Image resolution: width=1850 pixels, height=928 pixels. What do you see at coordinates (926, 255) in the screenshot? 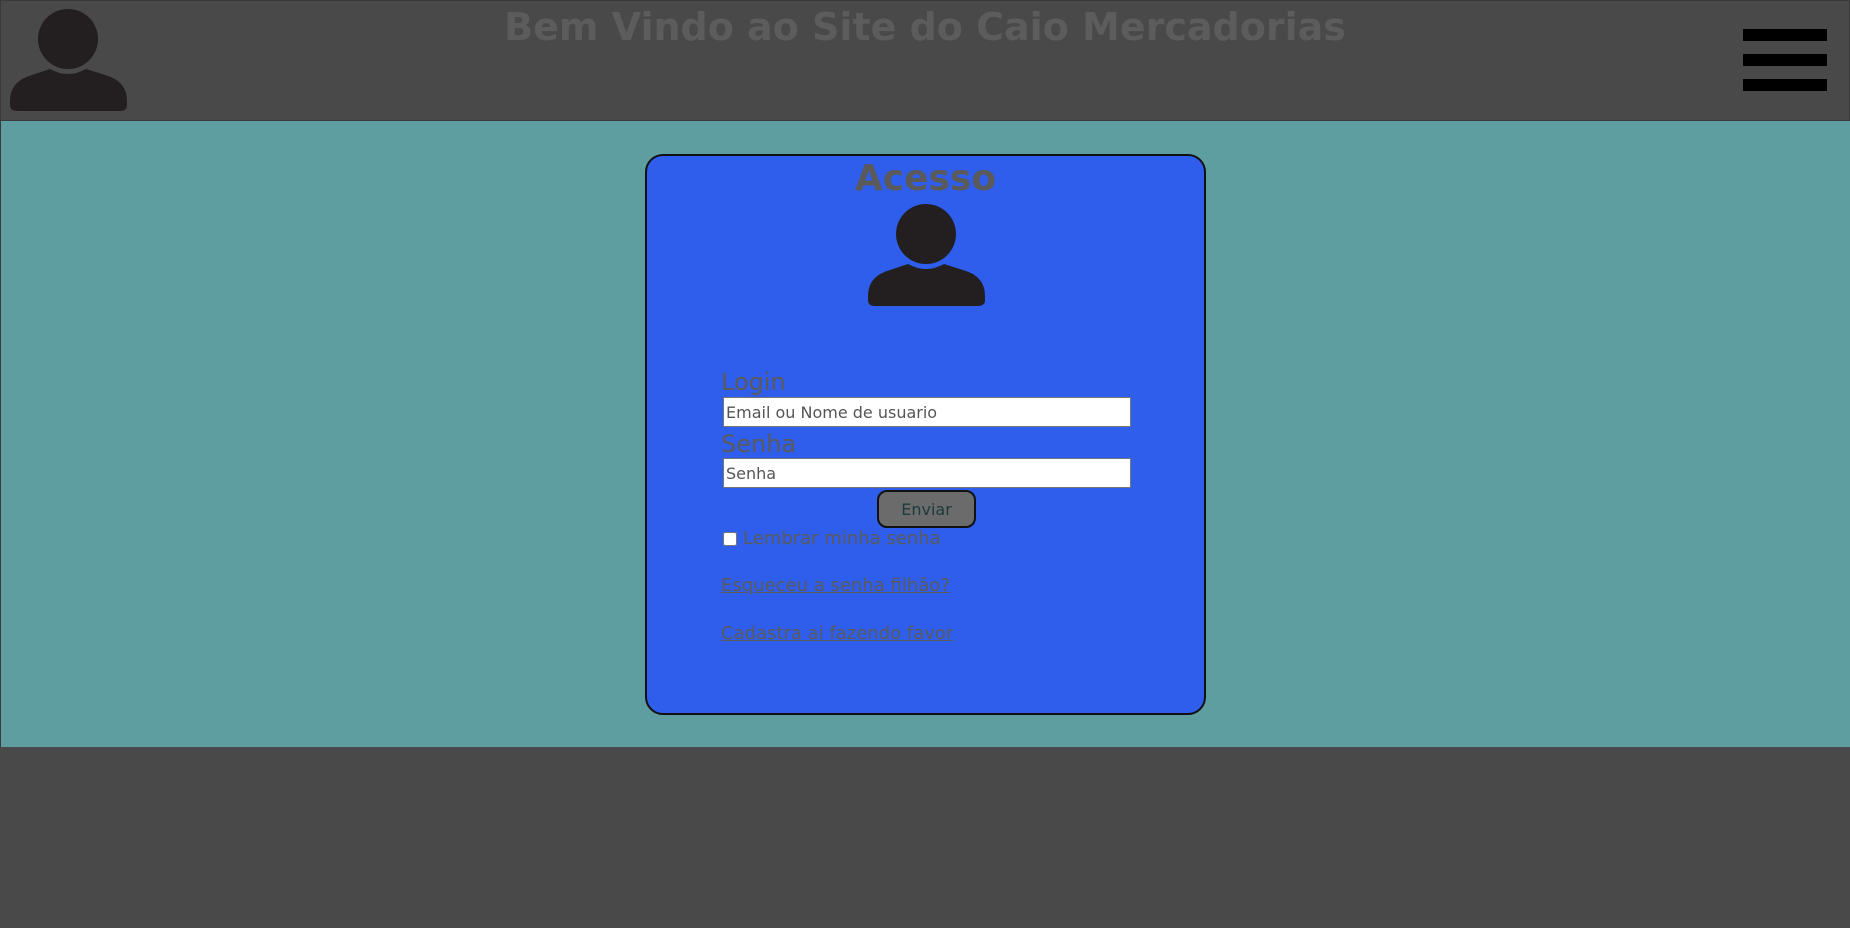
I see `user-icon` at bounding box center [926, 255].